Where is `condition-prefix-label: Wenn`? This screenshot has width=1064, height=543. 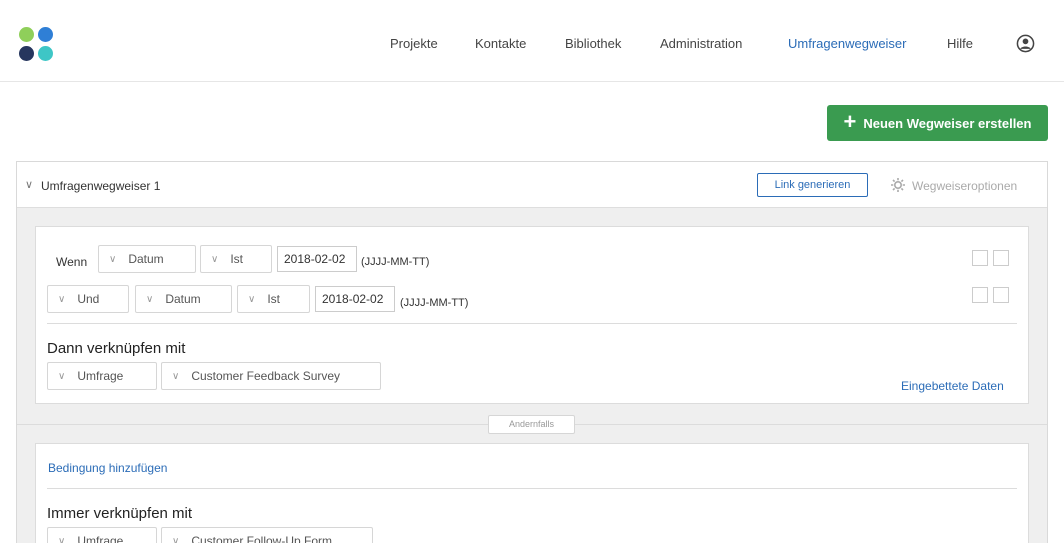
condition-prefix-label: Wenn is located at coordinates (72, 262).